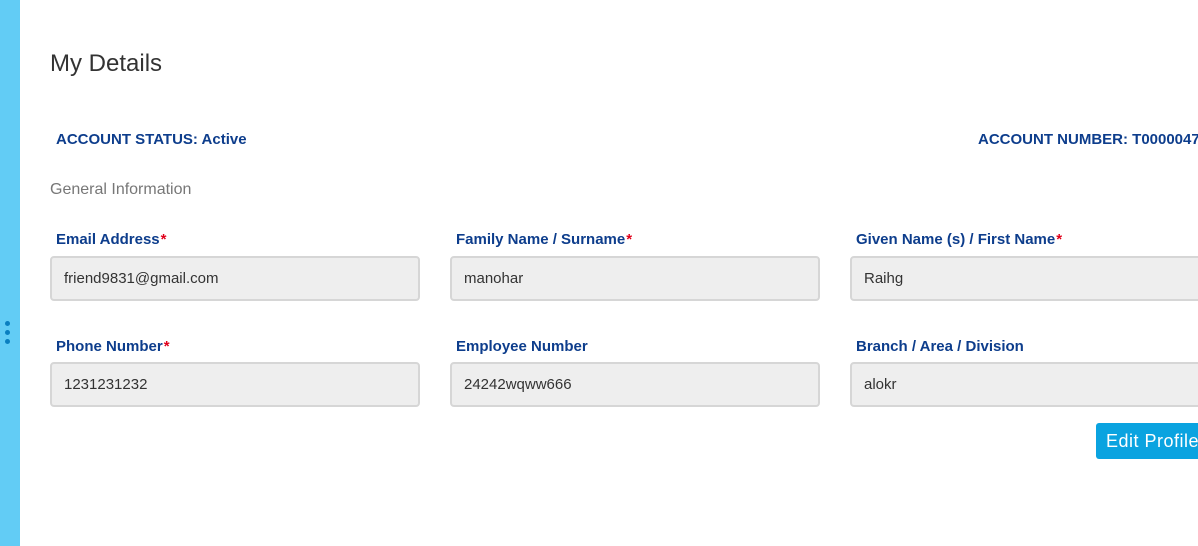  I want to click on given-name-label: Given Name (s) / First Name*, so click(959, 239).